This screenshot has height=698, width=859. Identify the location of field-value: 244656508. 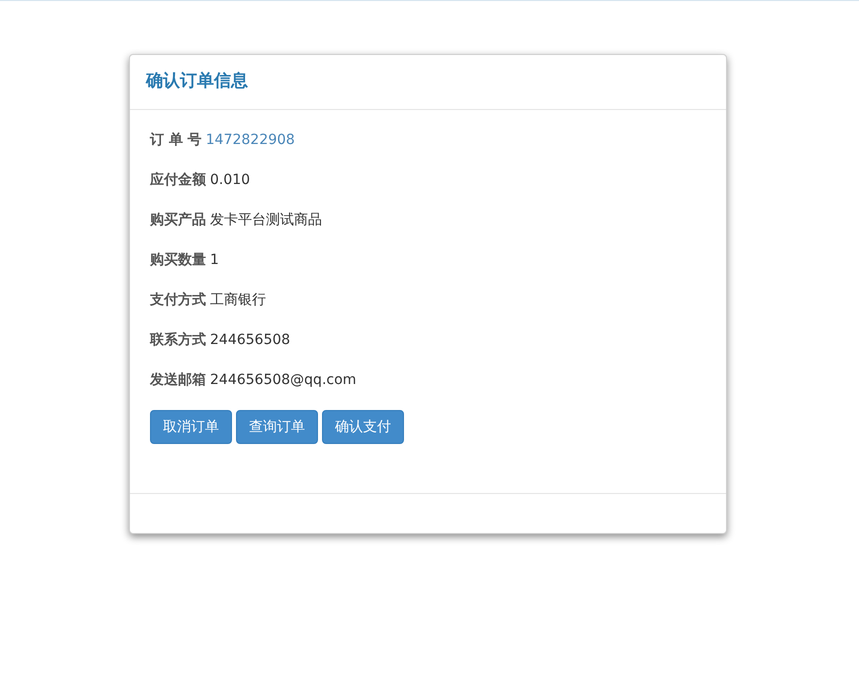
(250, 340).